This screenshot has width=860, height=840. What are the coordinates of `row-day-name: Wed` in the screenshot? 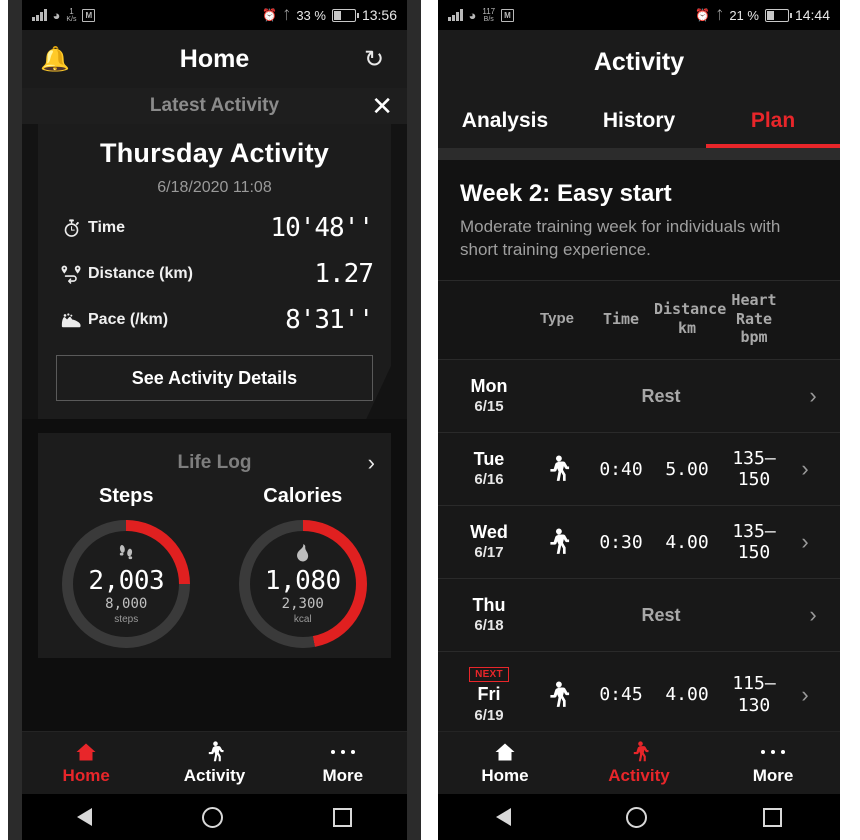 It's located at (489, 531).